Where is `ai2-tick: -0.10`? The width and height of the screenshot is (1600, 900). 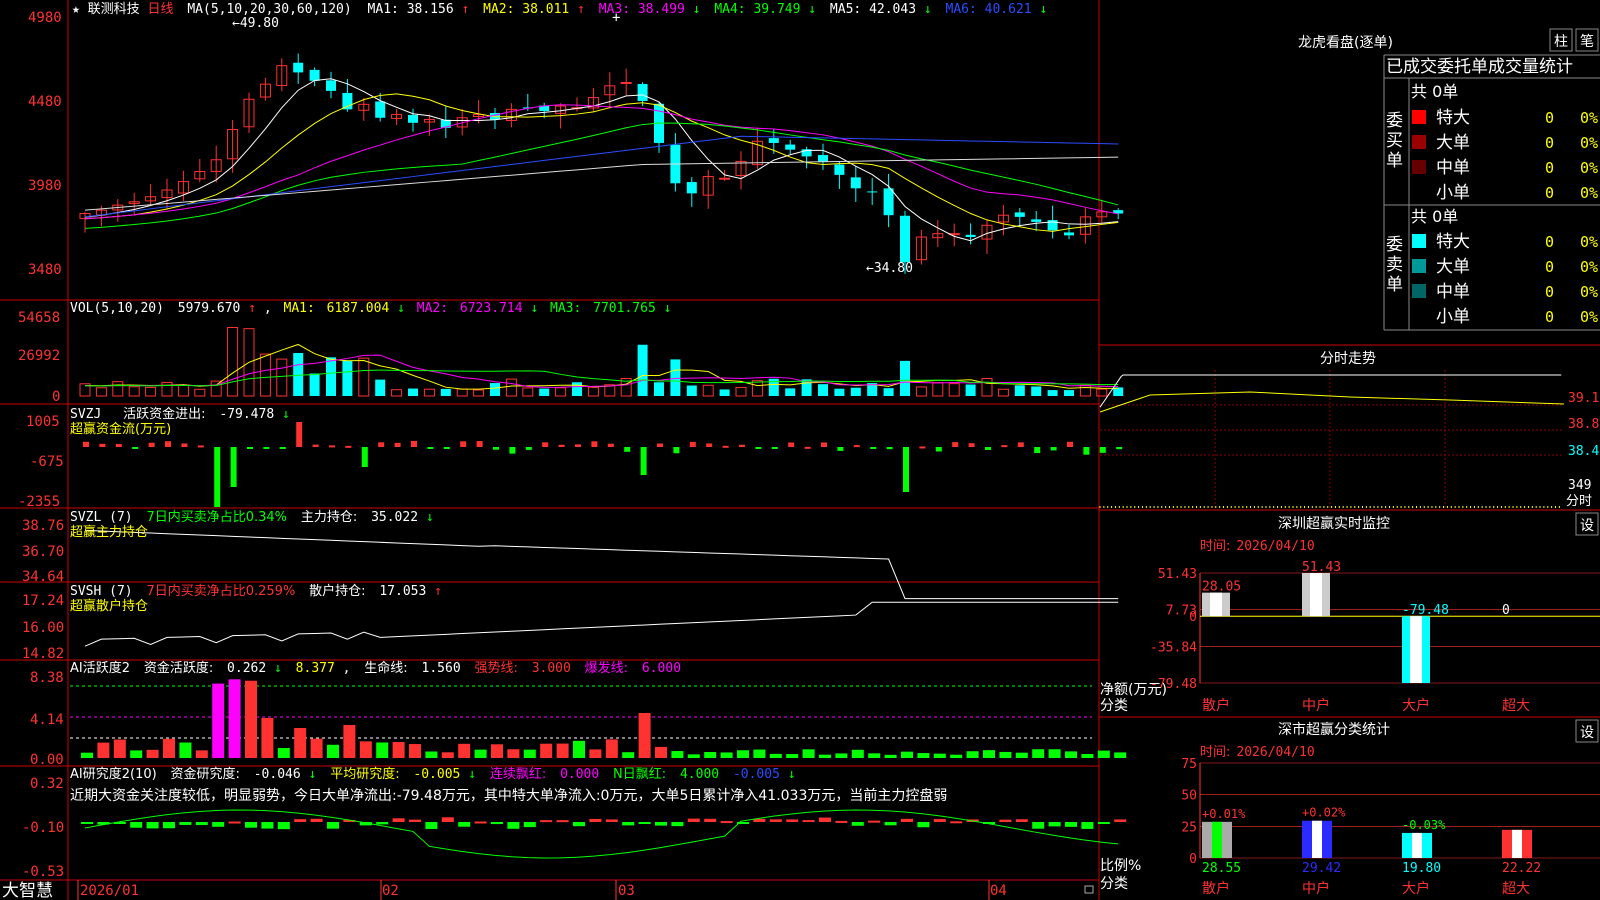
ai2-tick: -0.10 is located at coordinates (43, 828).